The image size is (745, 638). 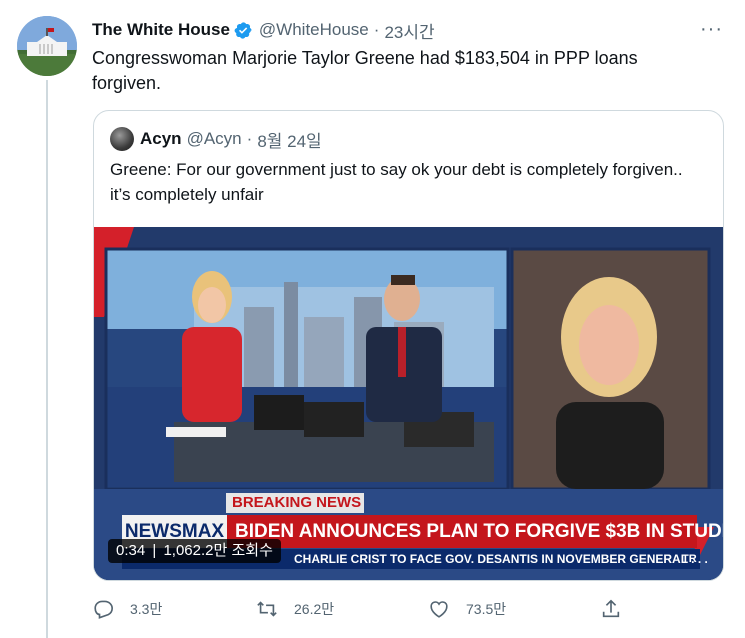 What do you see at coordinates (486, 609) in the screenshot?
I see `like-count: 73.5만` at bounding box center [486, 609].